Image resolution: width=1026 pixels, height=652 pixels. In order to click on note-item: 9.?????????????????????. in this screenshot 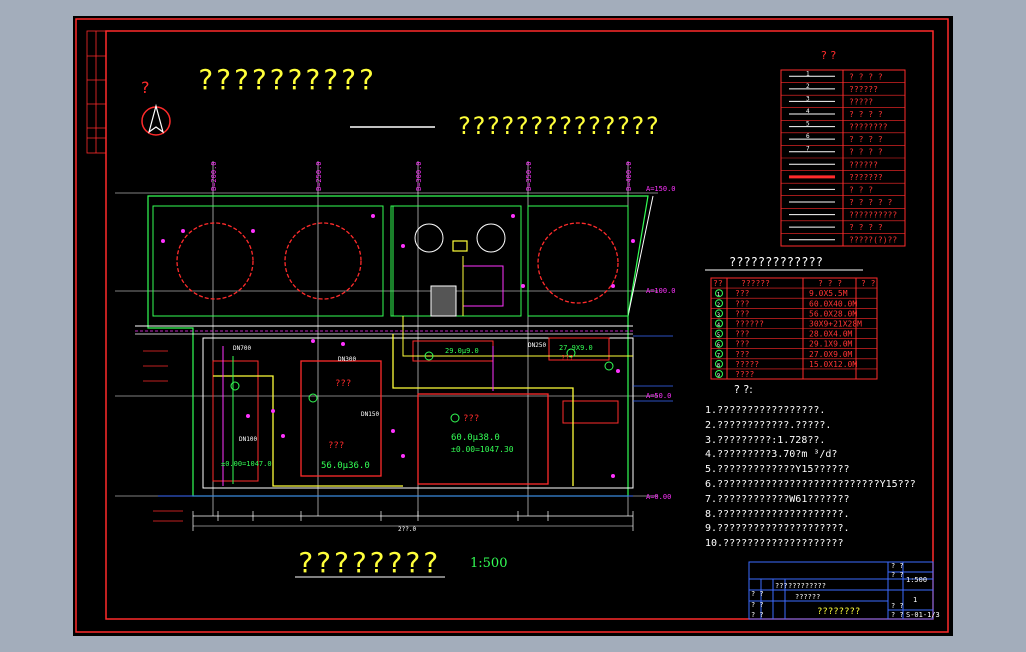, I will do `click(777, 529)`.